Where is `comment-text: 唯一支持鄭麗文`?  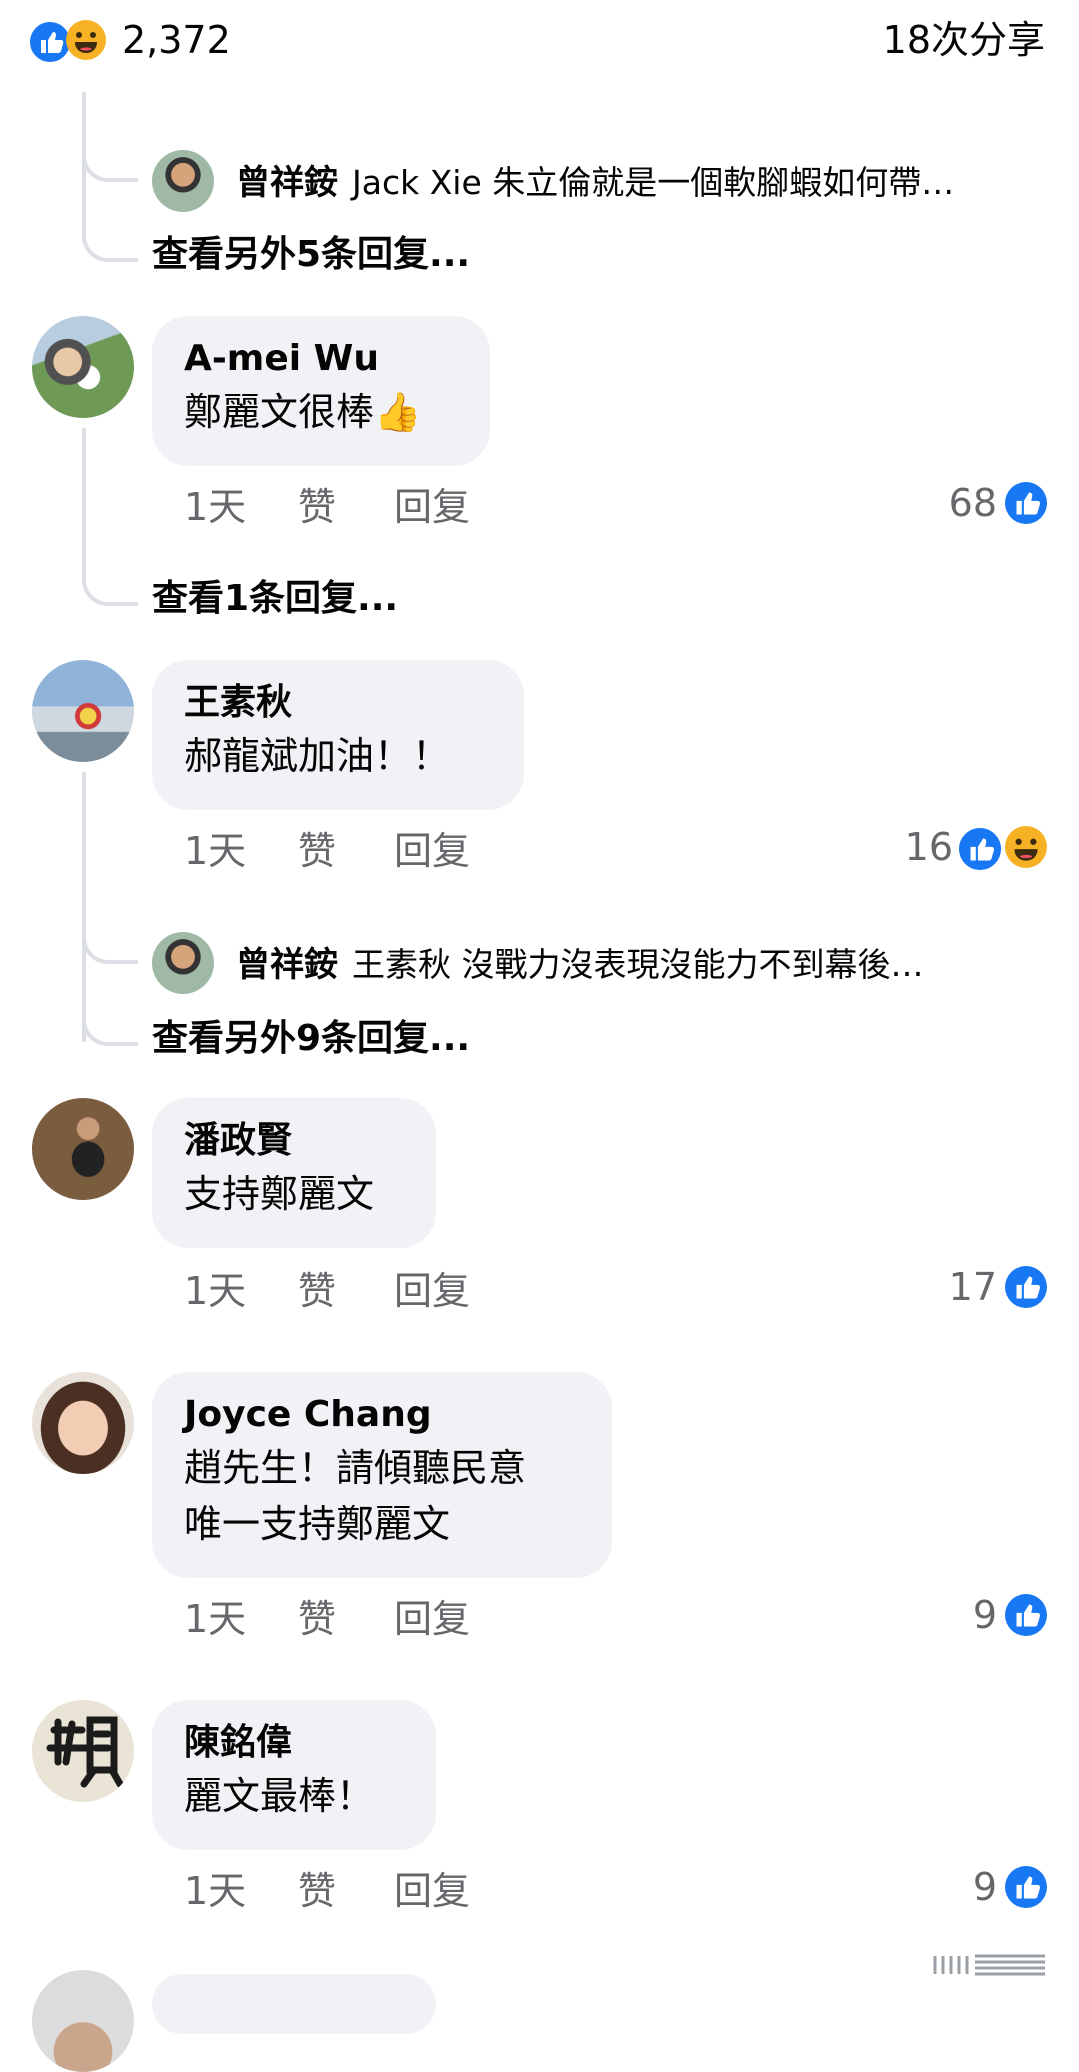 comment-text: 唯一支持鄭麗文 is located at coordinates (317, 1524).